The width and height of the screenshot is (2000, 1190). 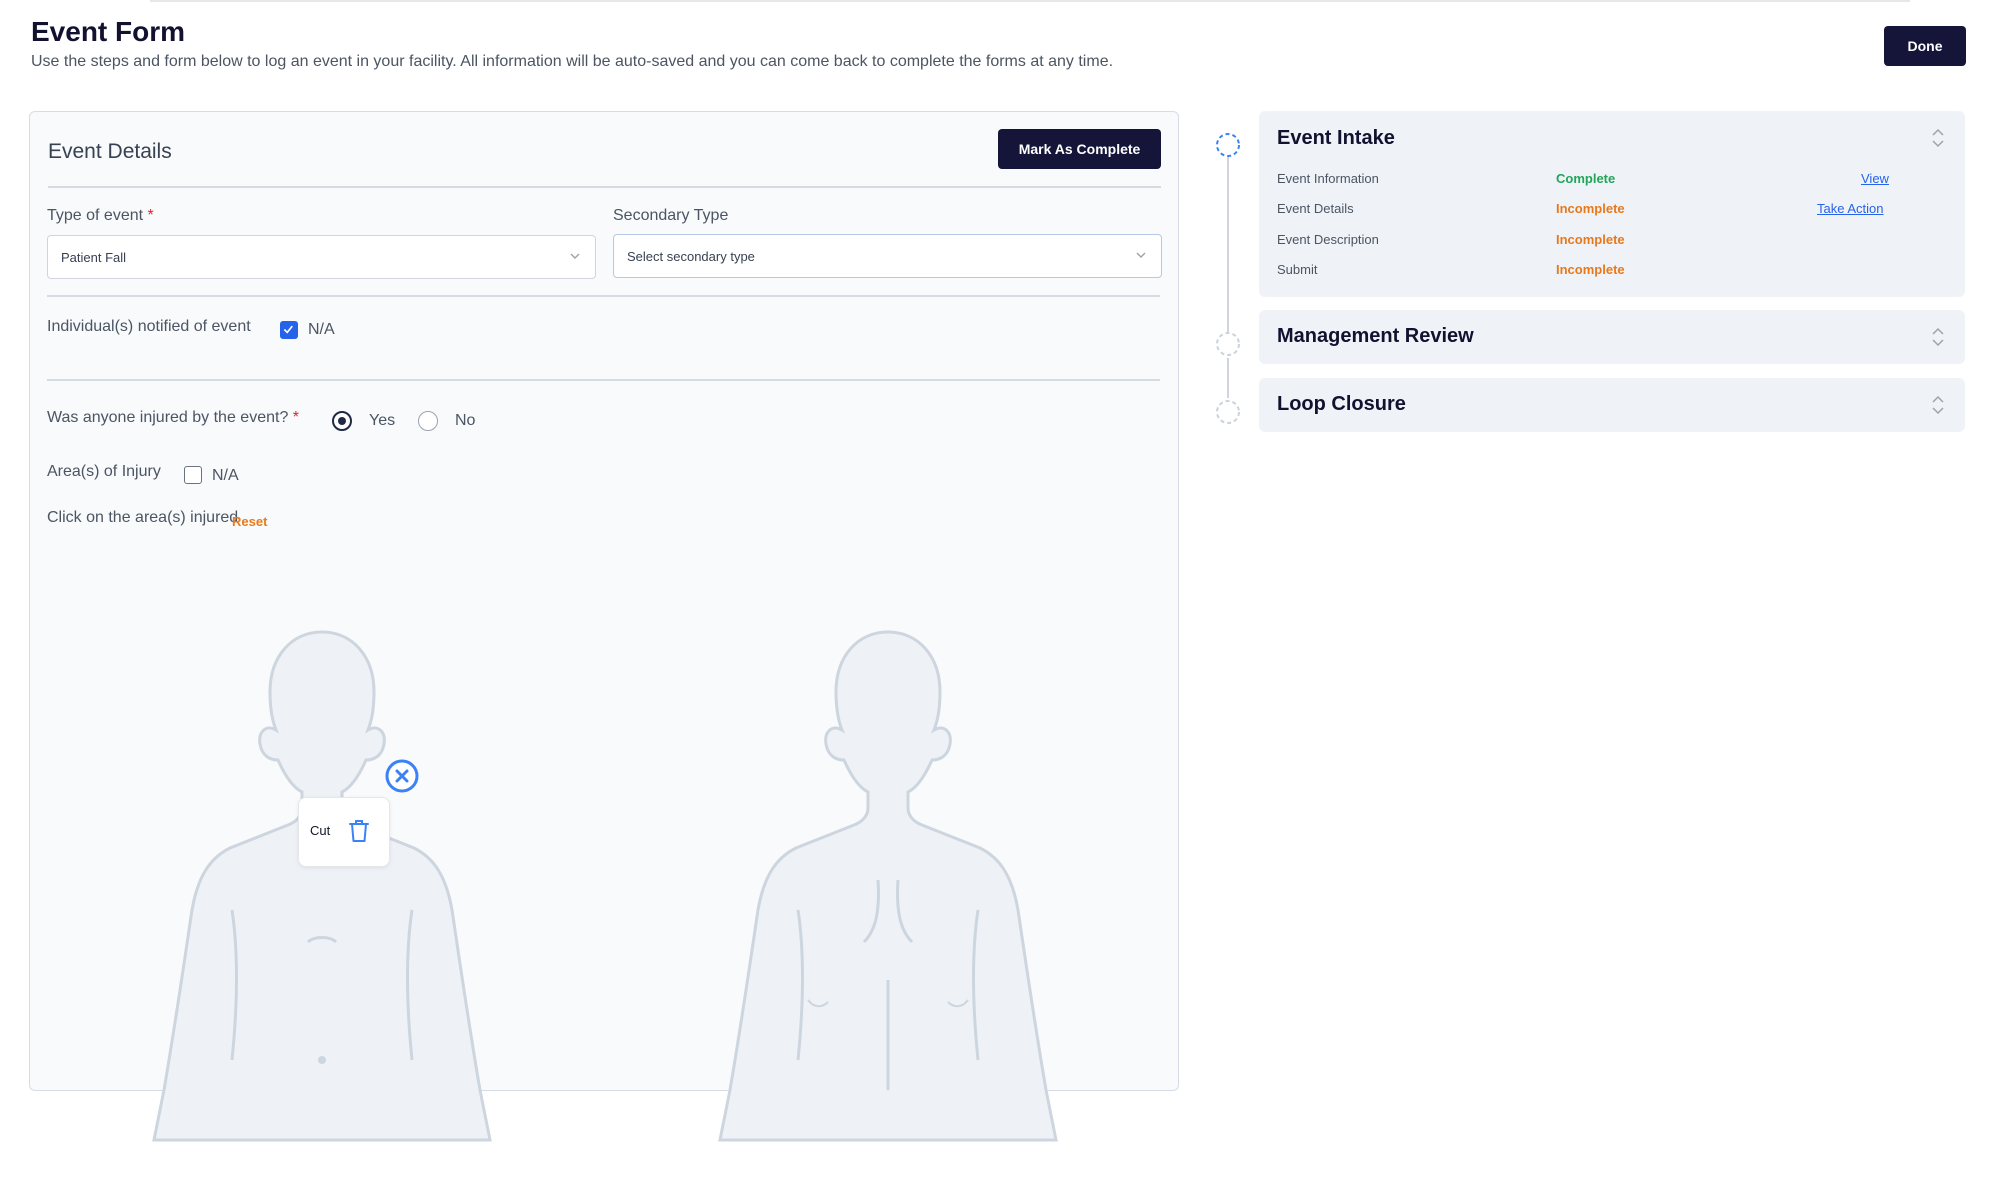 I want to click on checkmark-icon, so click(x=288, y=329).